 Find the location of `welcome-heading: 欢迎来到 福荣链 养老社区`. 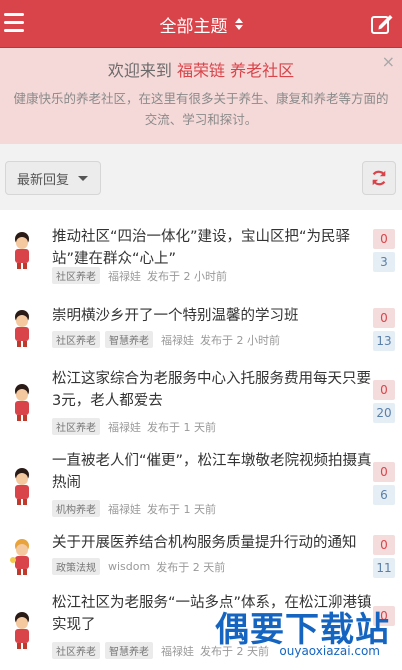

welcome-heading: 欢迎来到 福荣链 养老社区 is located at coordinates (201, 69).